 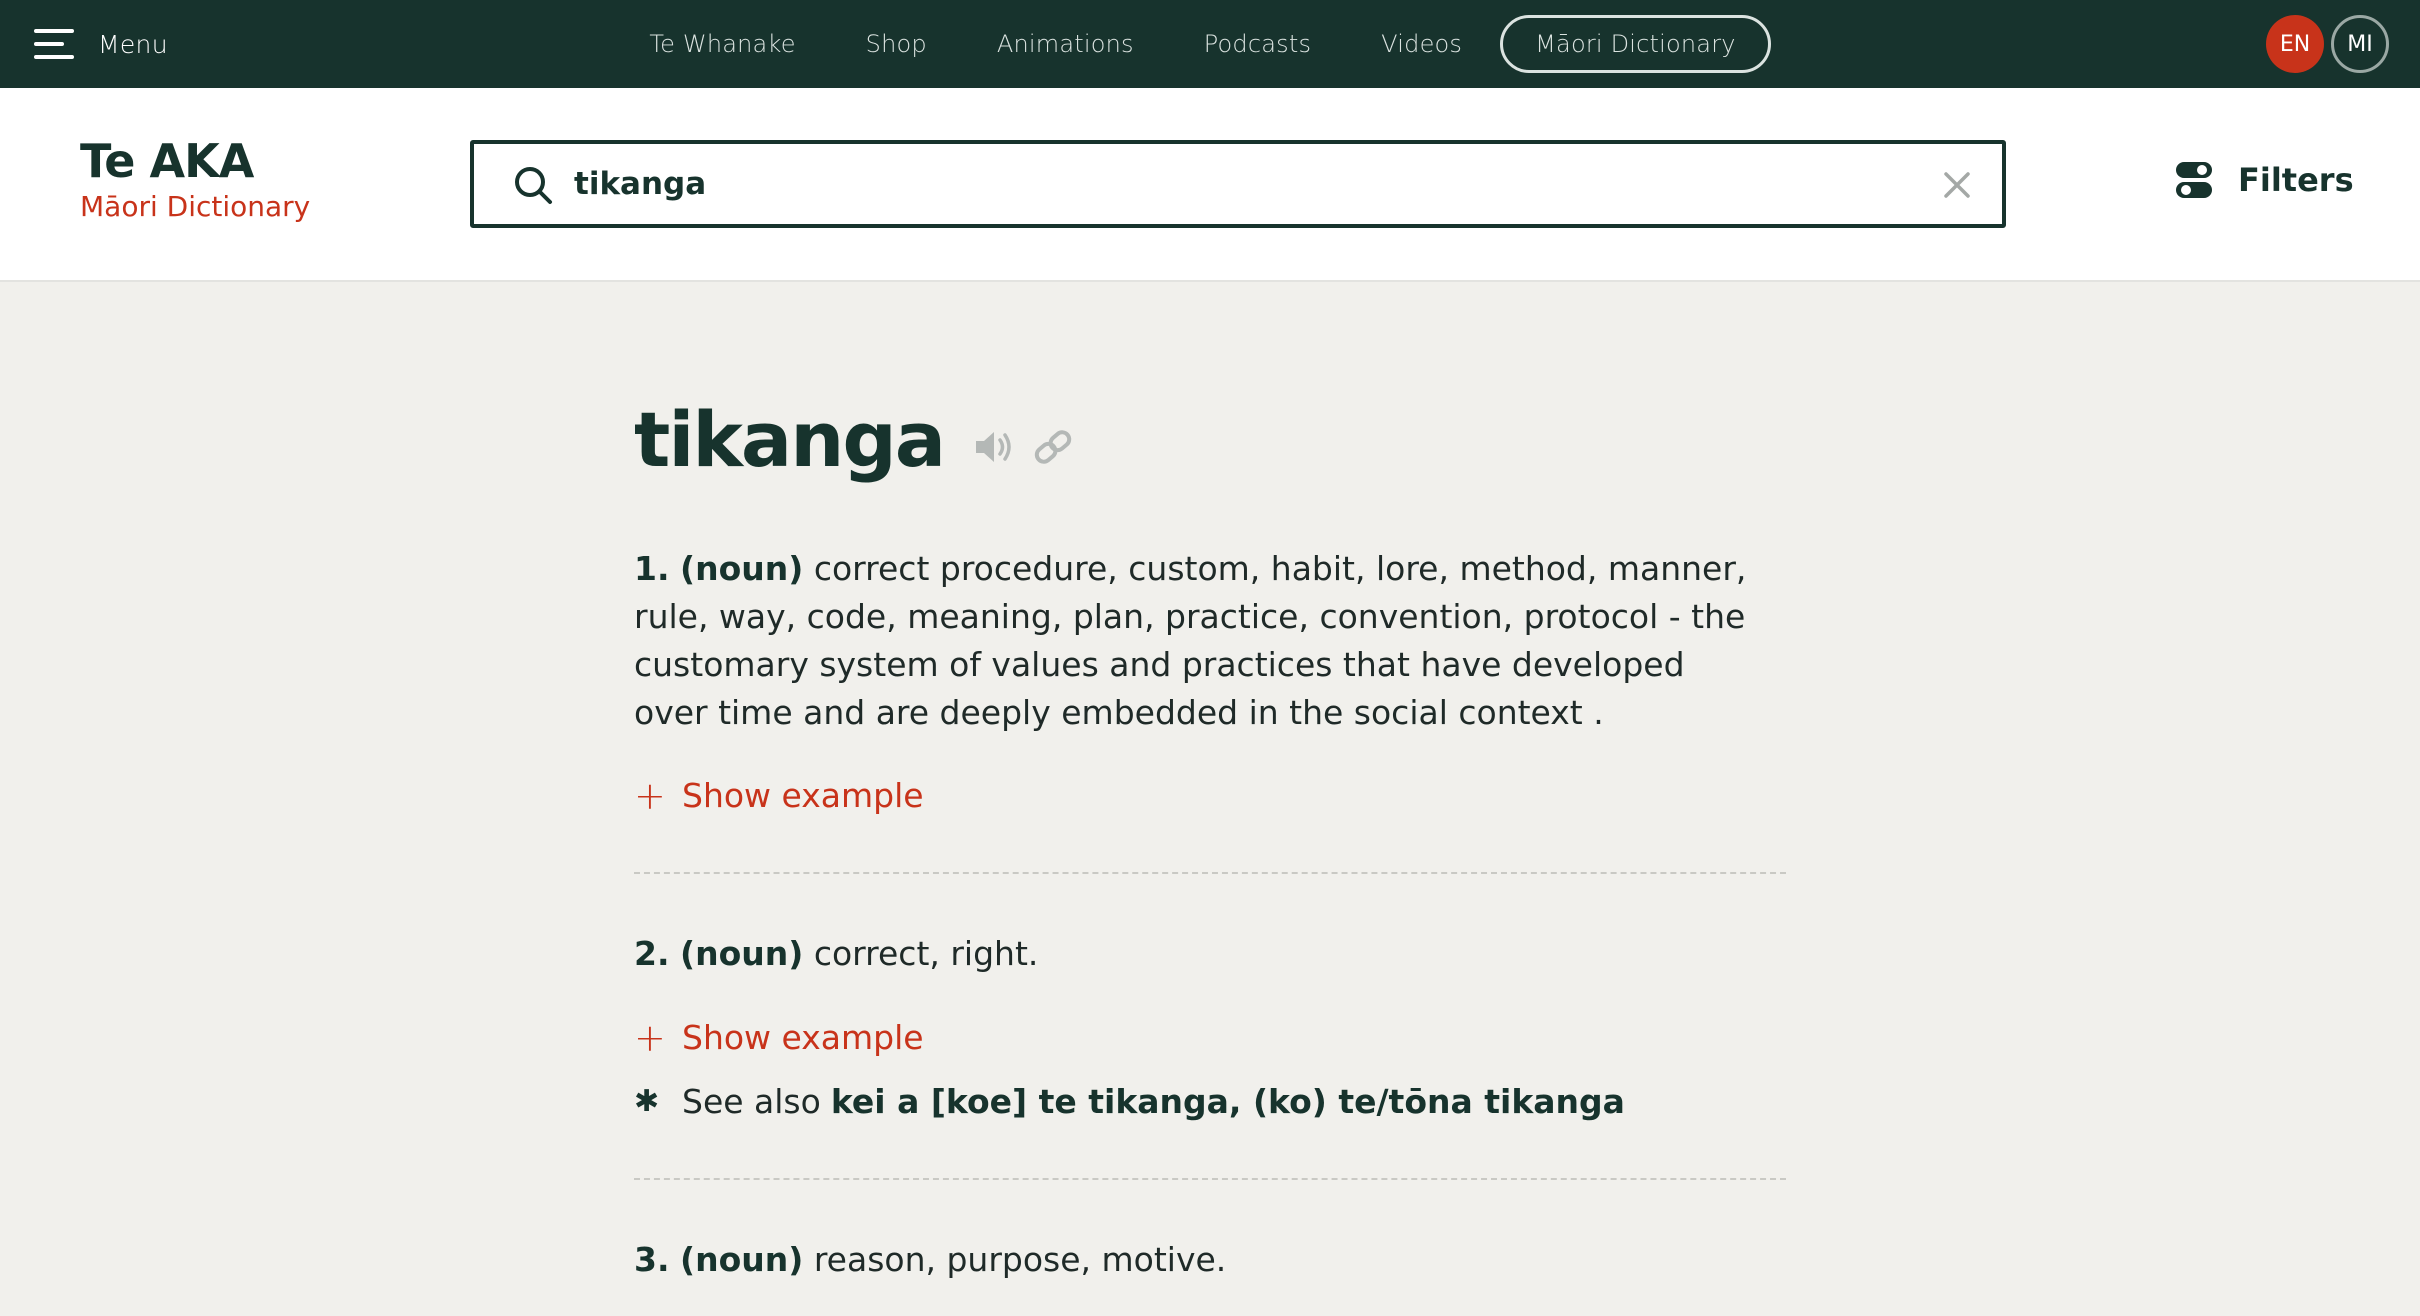 What do you see at coordinates (54, 44) in the screenshot?
I see `hamburger-icon` at bounding box center [54, 44].